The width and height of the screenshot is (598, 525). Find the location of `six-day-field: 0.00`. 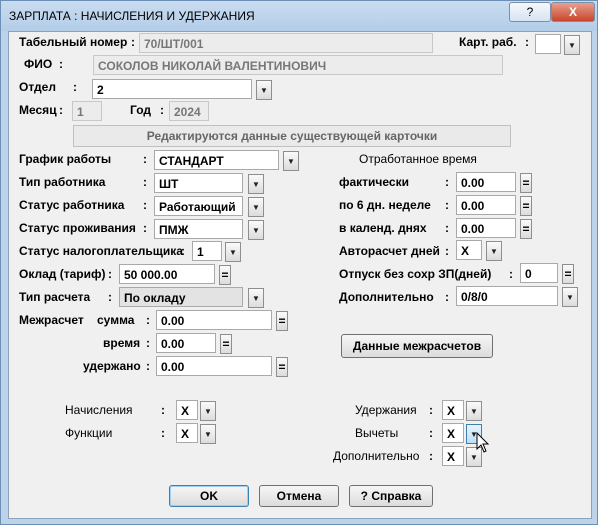

six-day-field: 0.00 is located at coordinates (486, 205).